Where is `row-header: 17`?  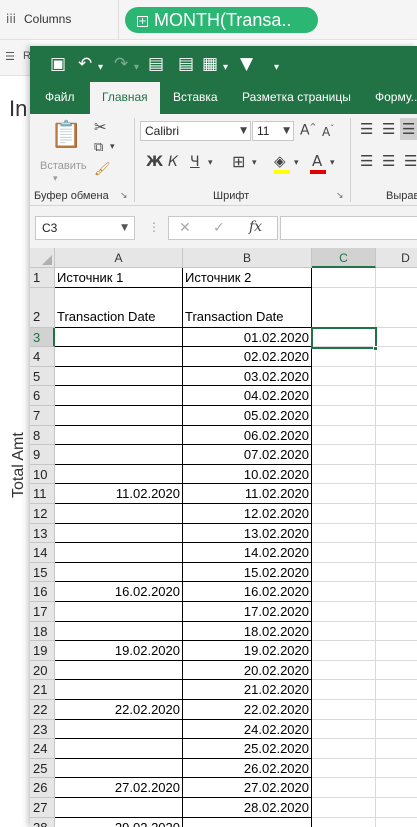
row-header: 17 is located at coordinates (42, 612).